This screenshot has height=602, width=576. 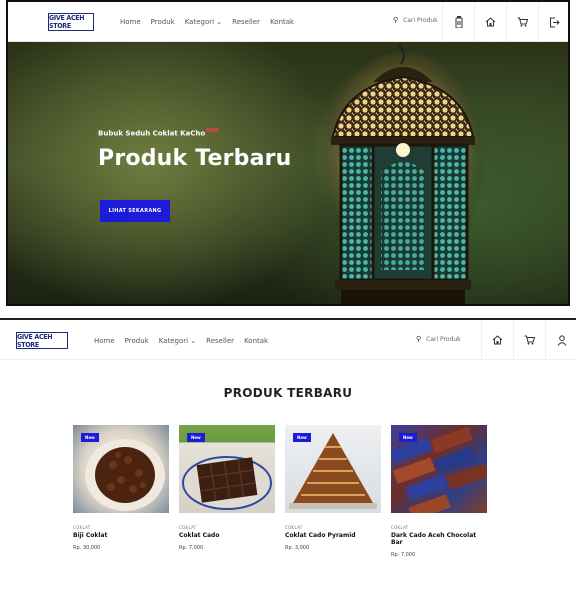 I want to click on main-menu: Home Produk Kategori ⌄ Reseller Kontak, so click(x=212, y=22).